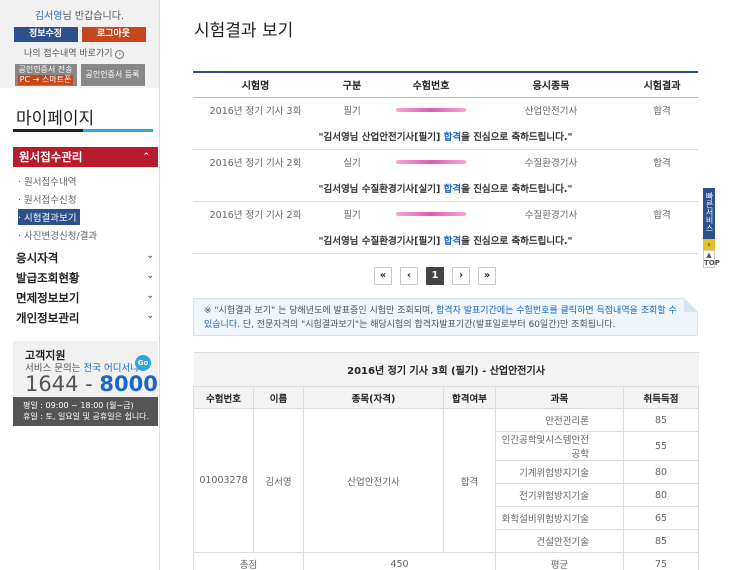 This screenshot has height=570, width=743. What do you see at coordinates (146, 157) in the screenshot?
I see `chevron-up-icon: ⌃` at bounding box center [146, 157].